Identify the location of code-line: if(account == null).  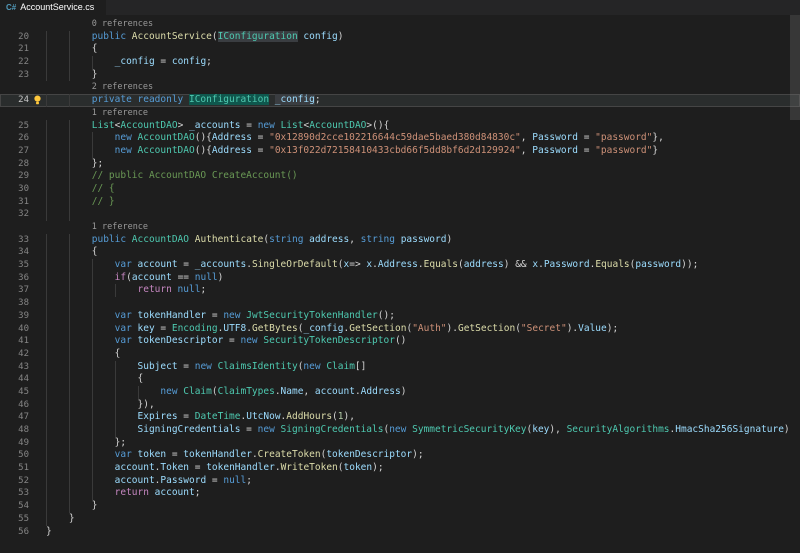
(423, 278).